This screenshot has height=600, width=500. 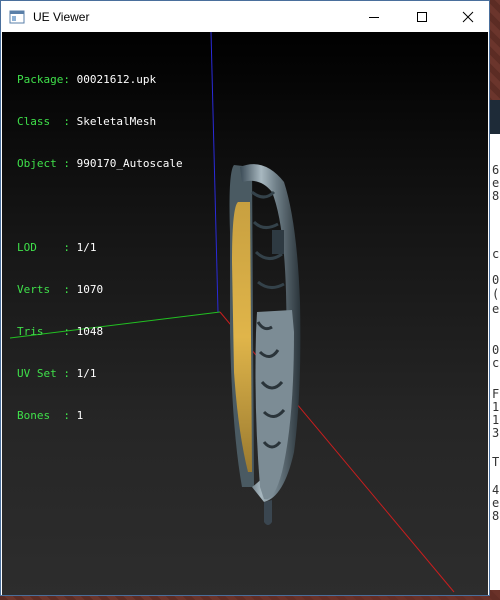 I want to click on info-row-verts: Verts : 1070, so click(x=100, y=290).